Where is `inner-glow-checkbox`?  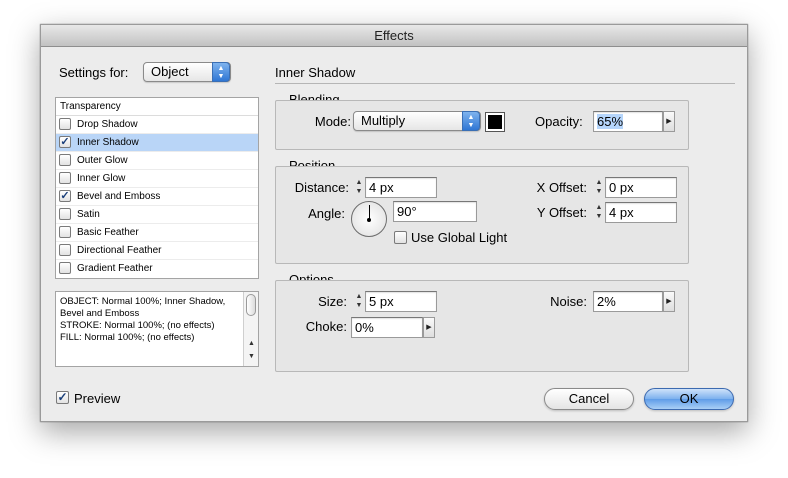
inner-glow-checkbox is located at coordinates (65, 178).